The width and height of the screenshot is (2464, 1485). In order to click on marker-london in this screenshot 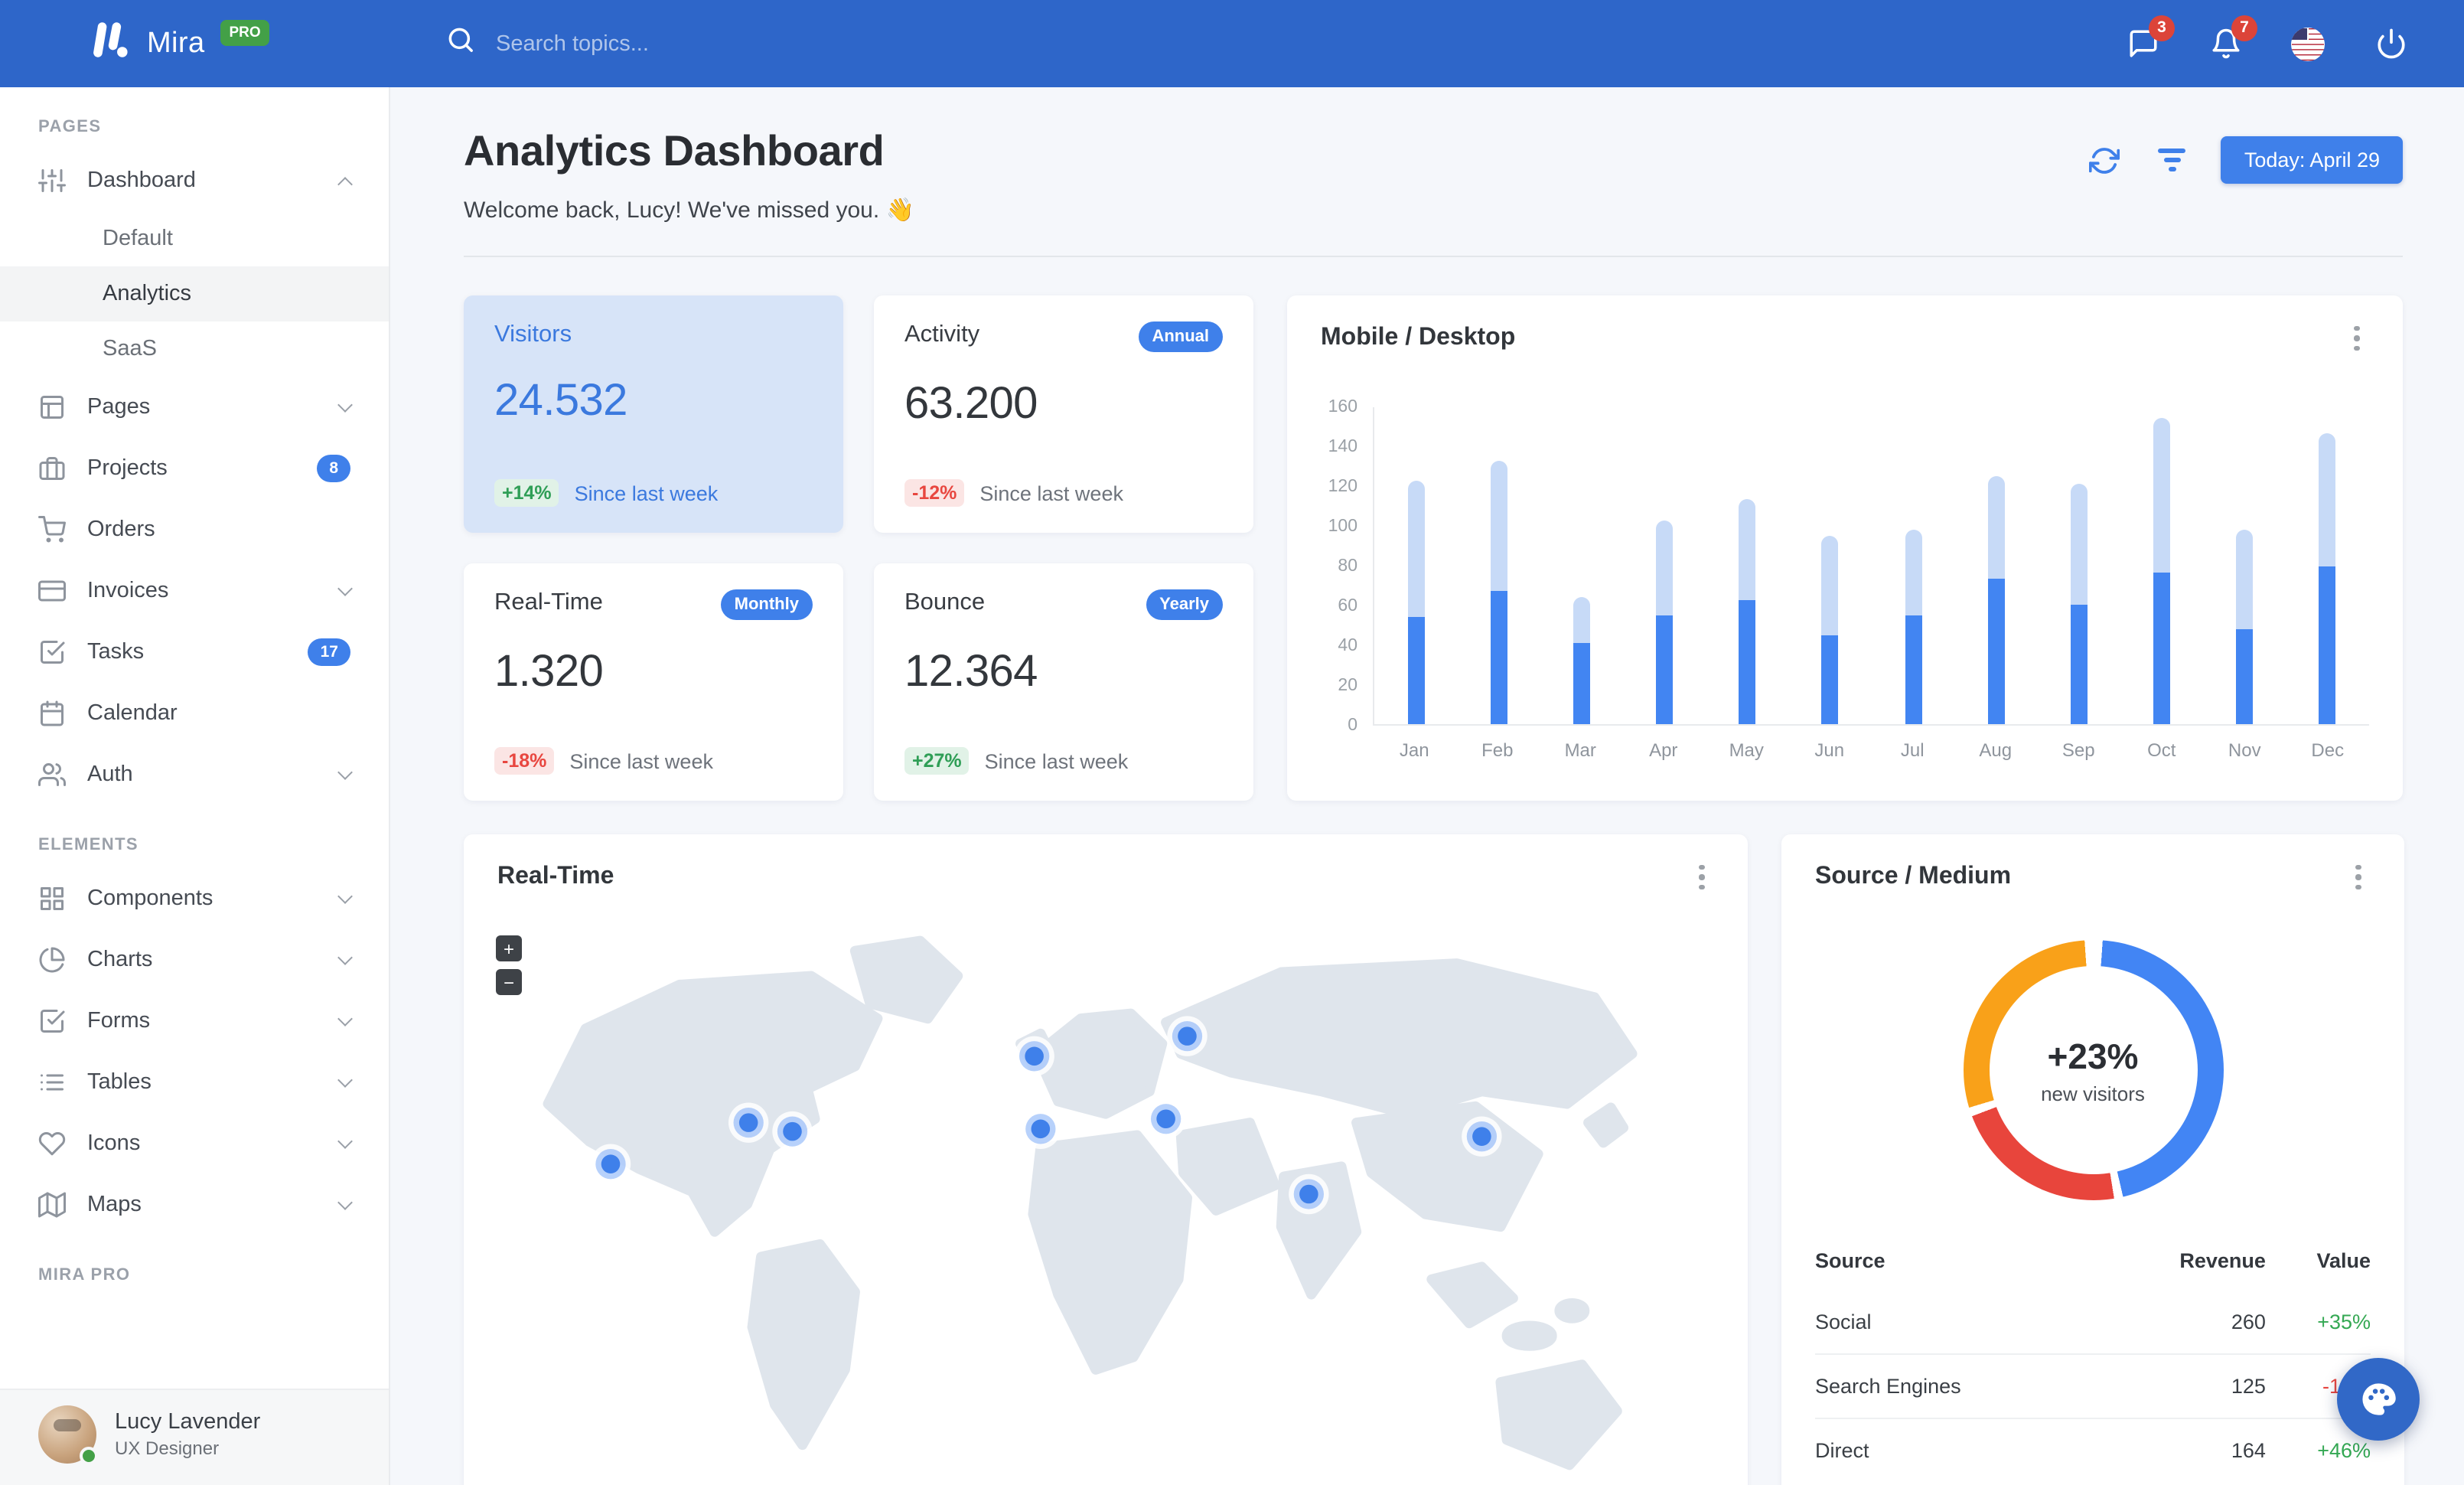, I will do `click(1034, 1056)`.